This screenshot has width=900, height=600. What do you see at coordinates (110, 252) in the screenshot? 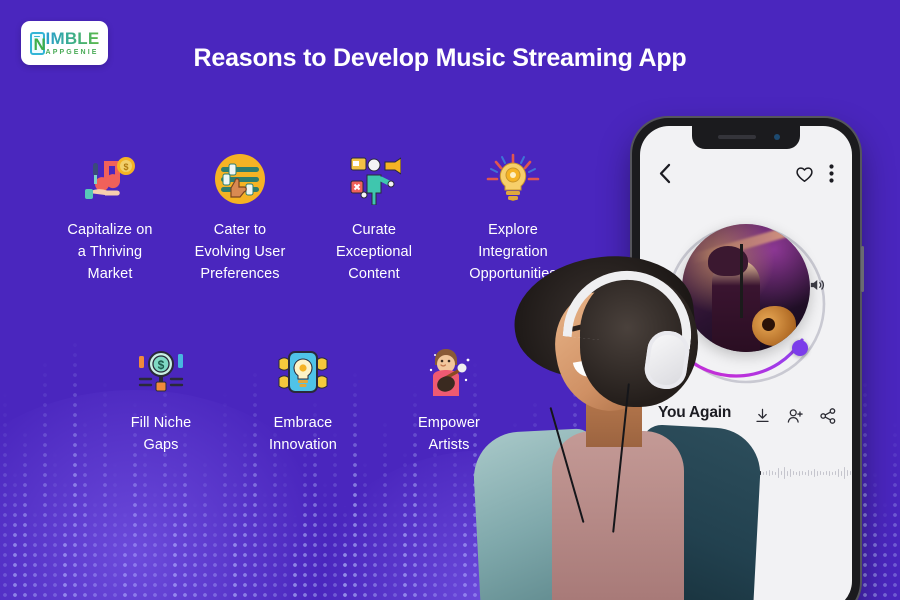
I see `feature-label: Capitalize on a Thriving Market` at bounding box center [110, 252].